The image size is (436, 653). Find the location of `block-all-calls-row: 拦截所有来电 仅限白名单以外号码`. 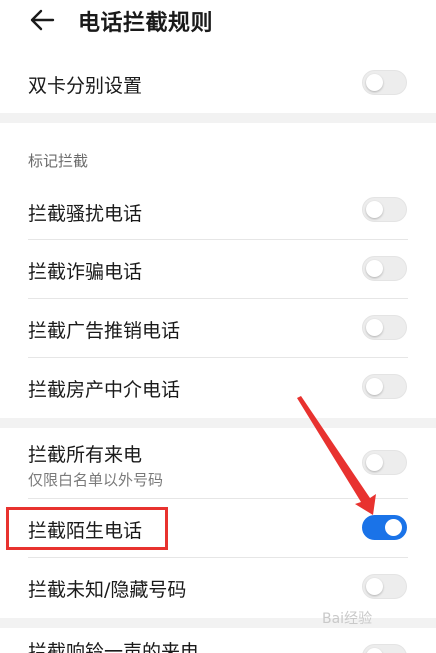

block-all-calls-row: 拦截所有来电 仅限白名单以外号码 is located at coordinates (218, 463).